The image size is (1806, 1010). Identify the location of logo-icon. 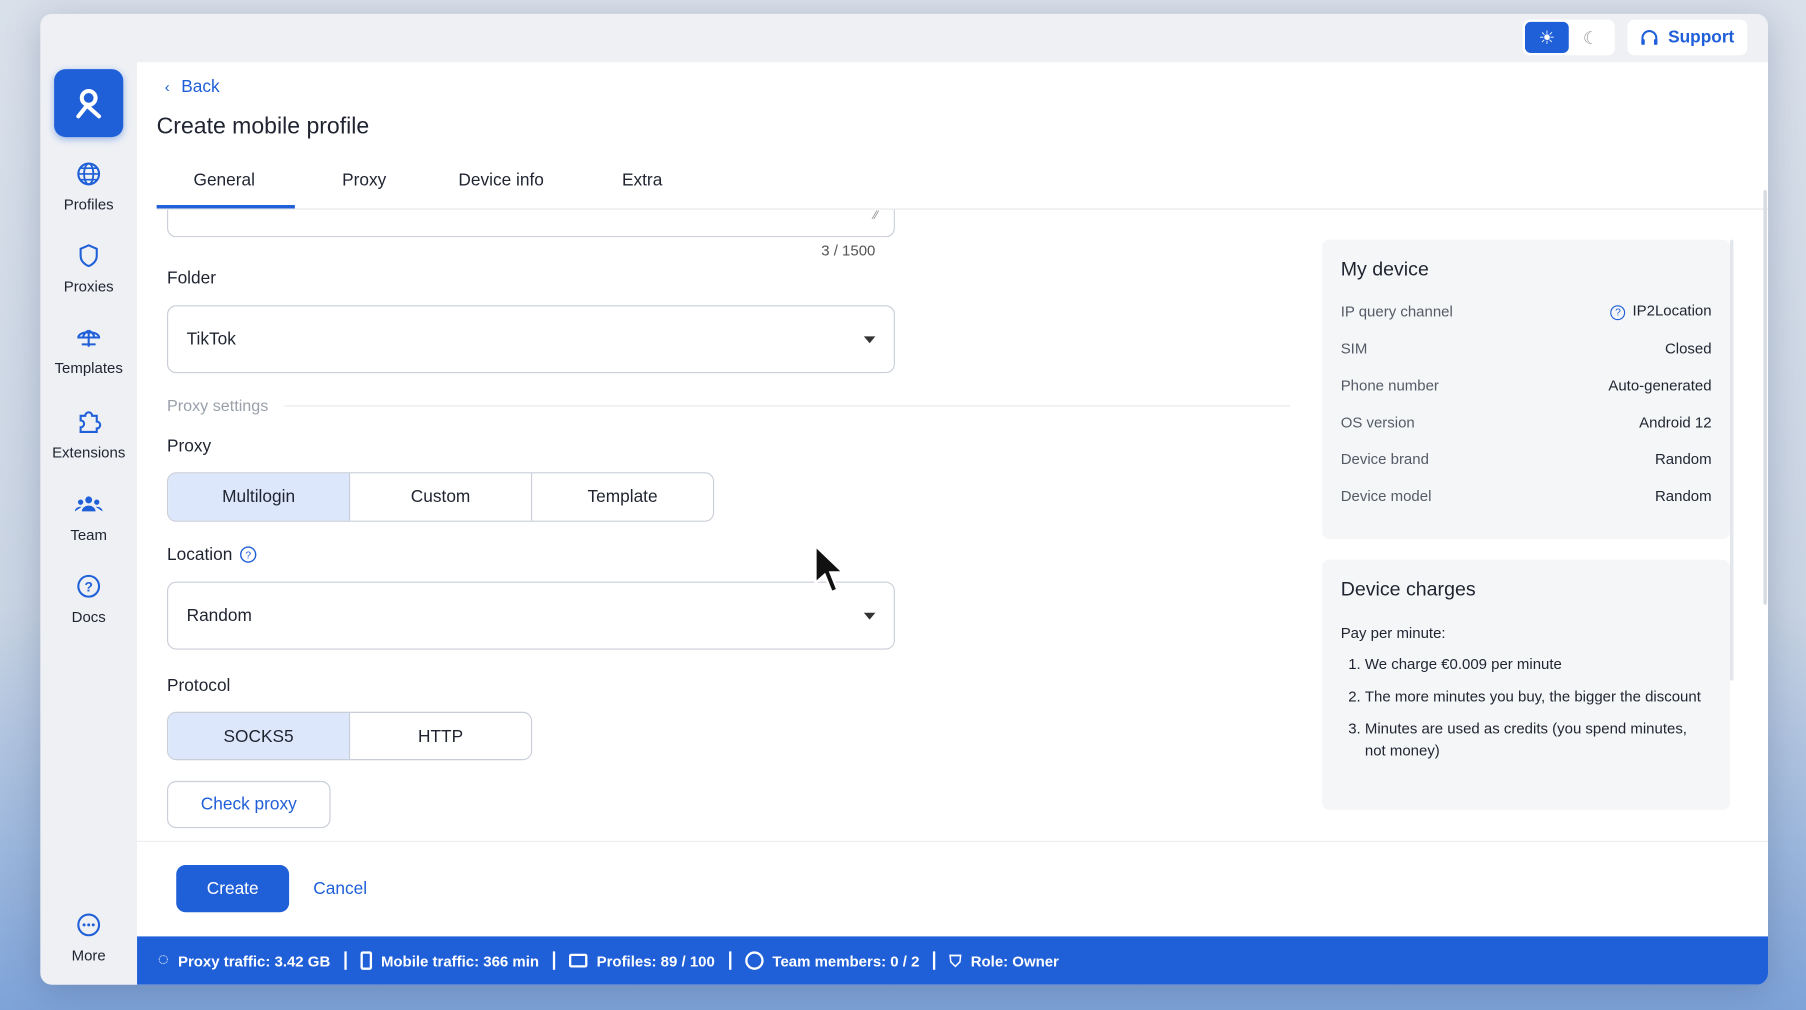
(89, 103).